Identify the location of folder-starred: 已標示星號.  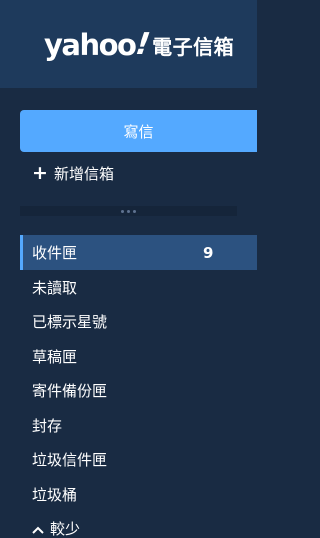
(138, 322).